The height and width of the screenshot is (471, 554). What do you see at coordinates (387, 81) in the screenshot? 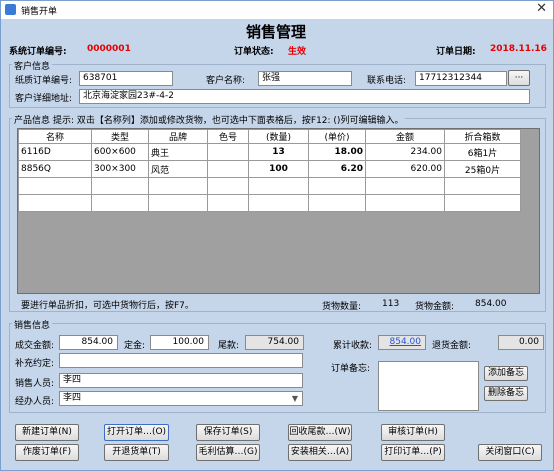
I see `phone-label: 联系电话:` at bounding box center [387, 81].